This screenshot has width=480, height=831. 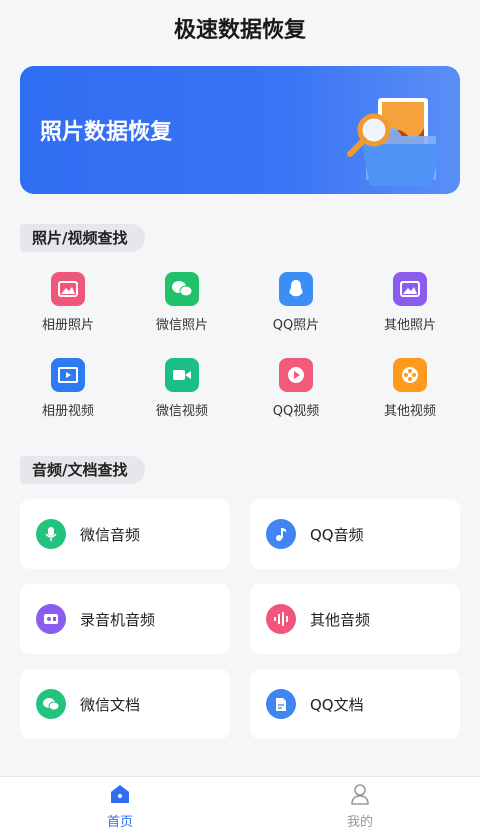 What do you see at coordinates (281, 534) in the screenshot?
I see `music-note-icon` at bounding box center [281, 534].